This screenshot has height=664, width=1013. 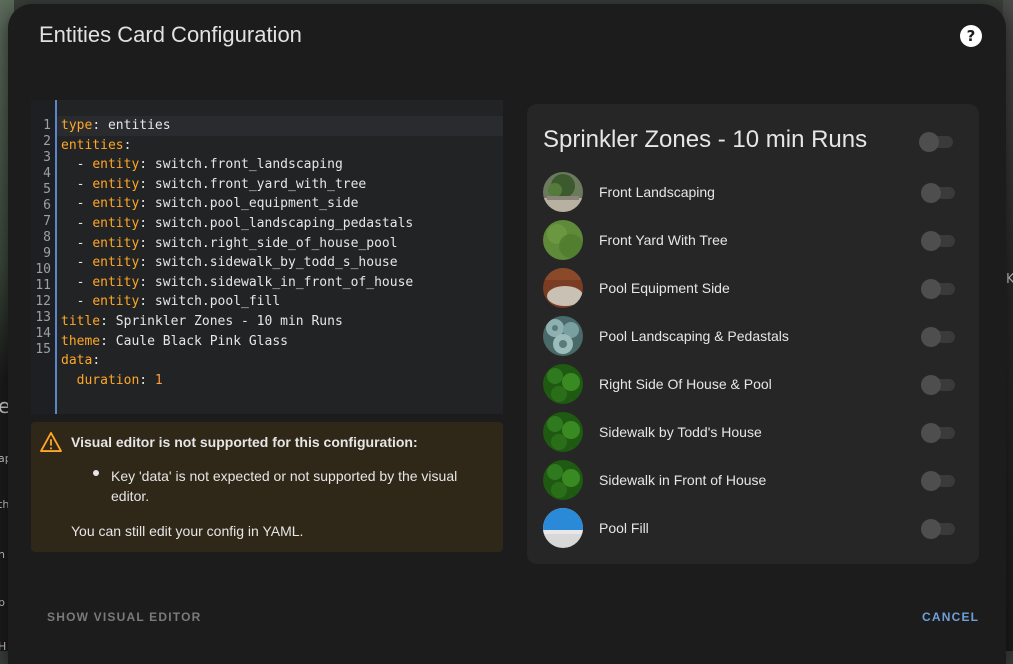 What do you see at coordinates (563, 192) in the screenshot?
I see `landscaping-avatar-icon` at bounding box center [563, 192].